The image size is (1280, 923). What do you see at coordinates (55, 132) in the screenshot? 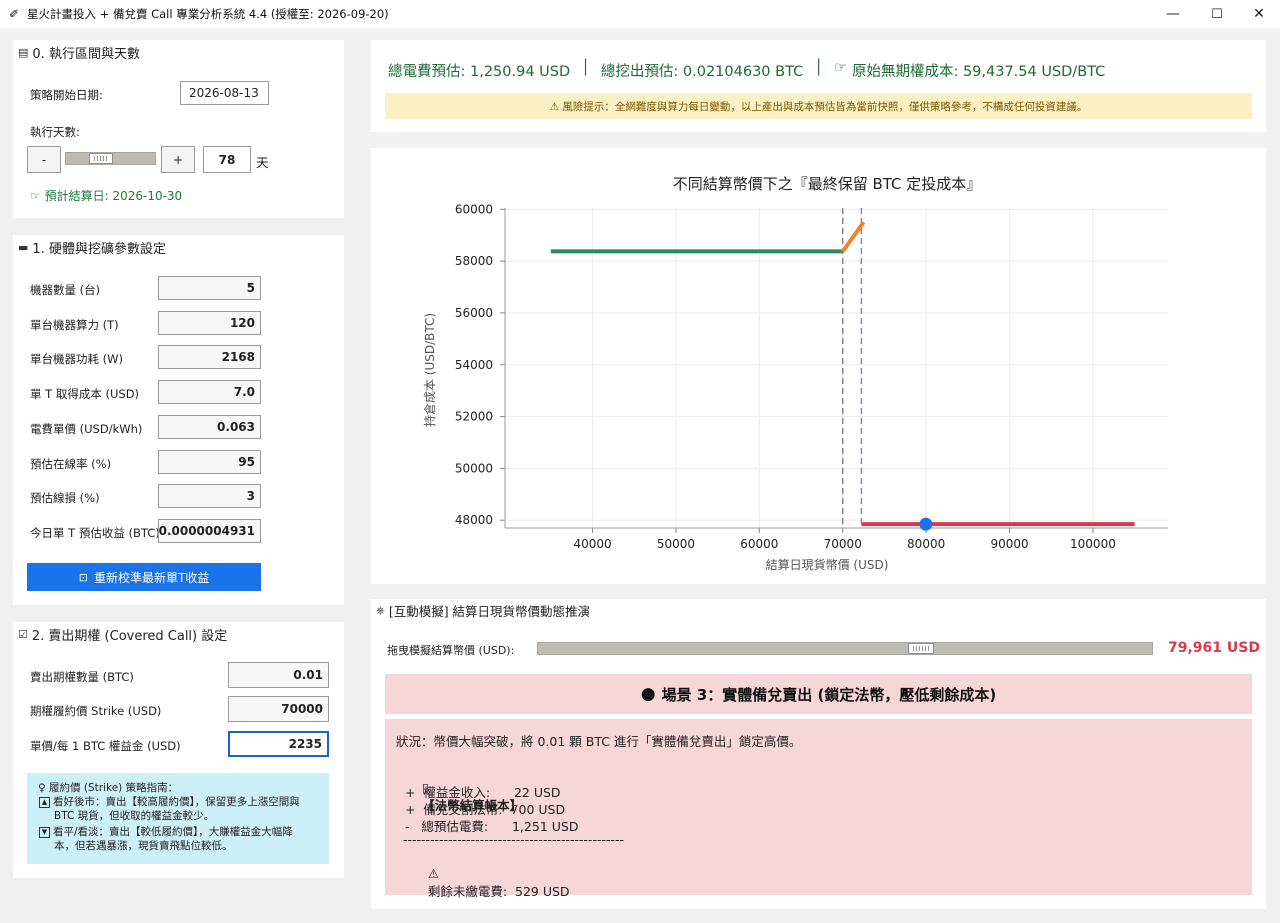
I see `days-label: 執行天數:` at bounding box center [55, 132].